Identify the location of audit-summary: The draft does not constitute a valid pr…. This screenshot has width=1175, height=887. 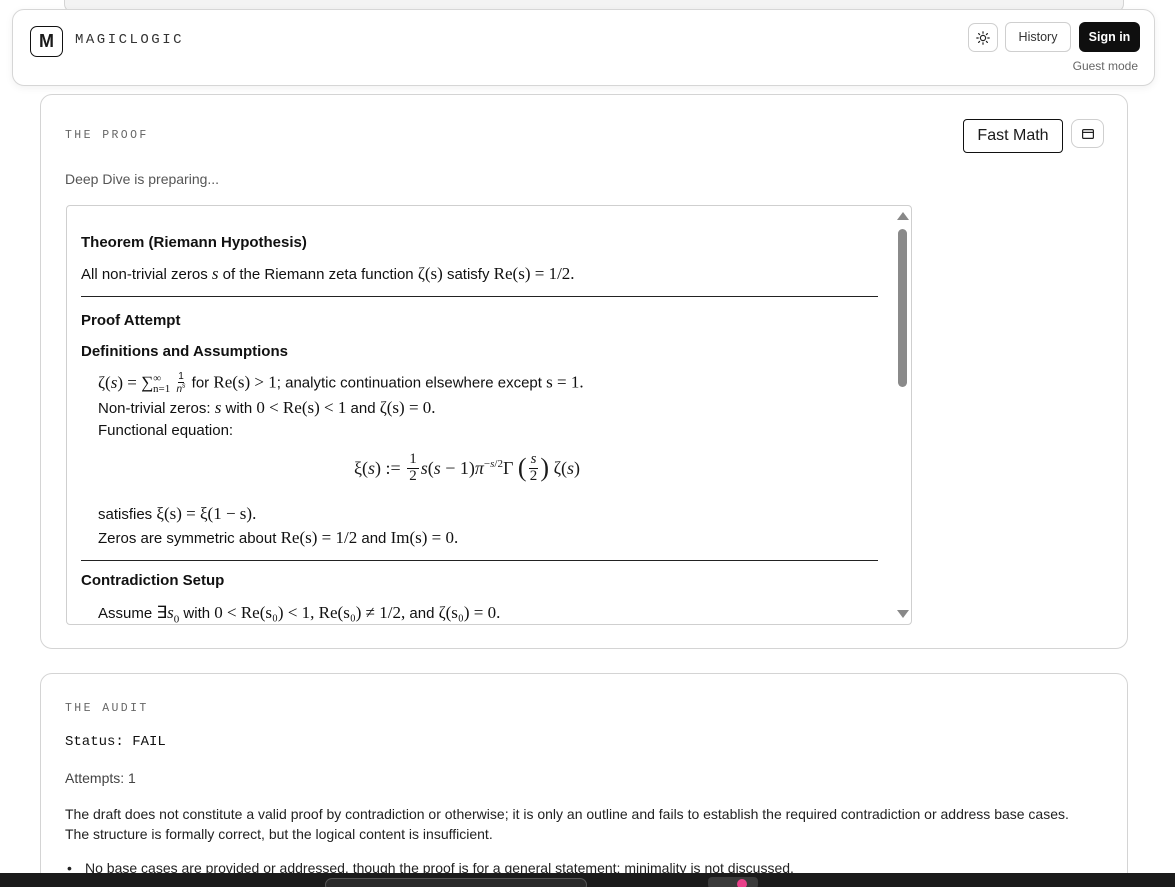
(567, 824).